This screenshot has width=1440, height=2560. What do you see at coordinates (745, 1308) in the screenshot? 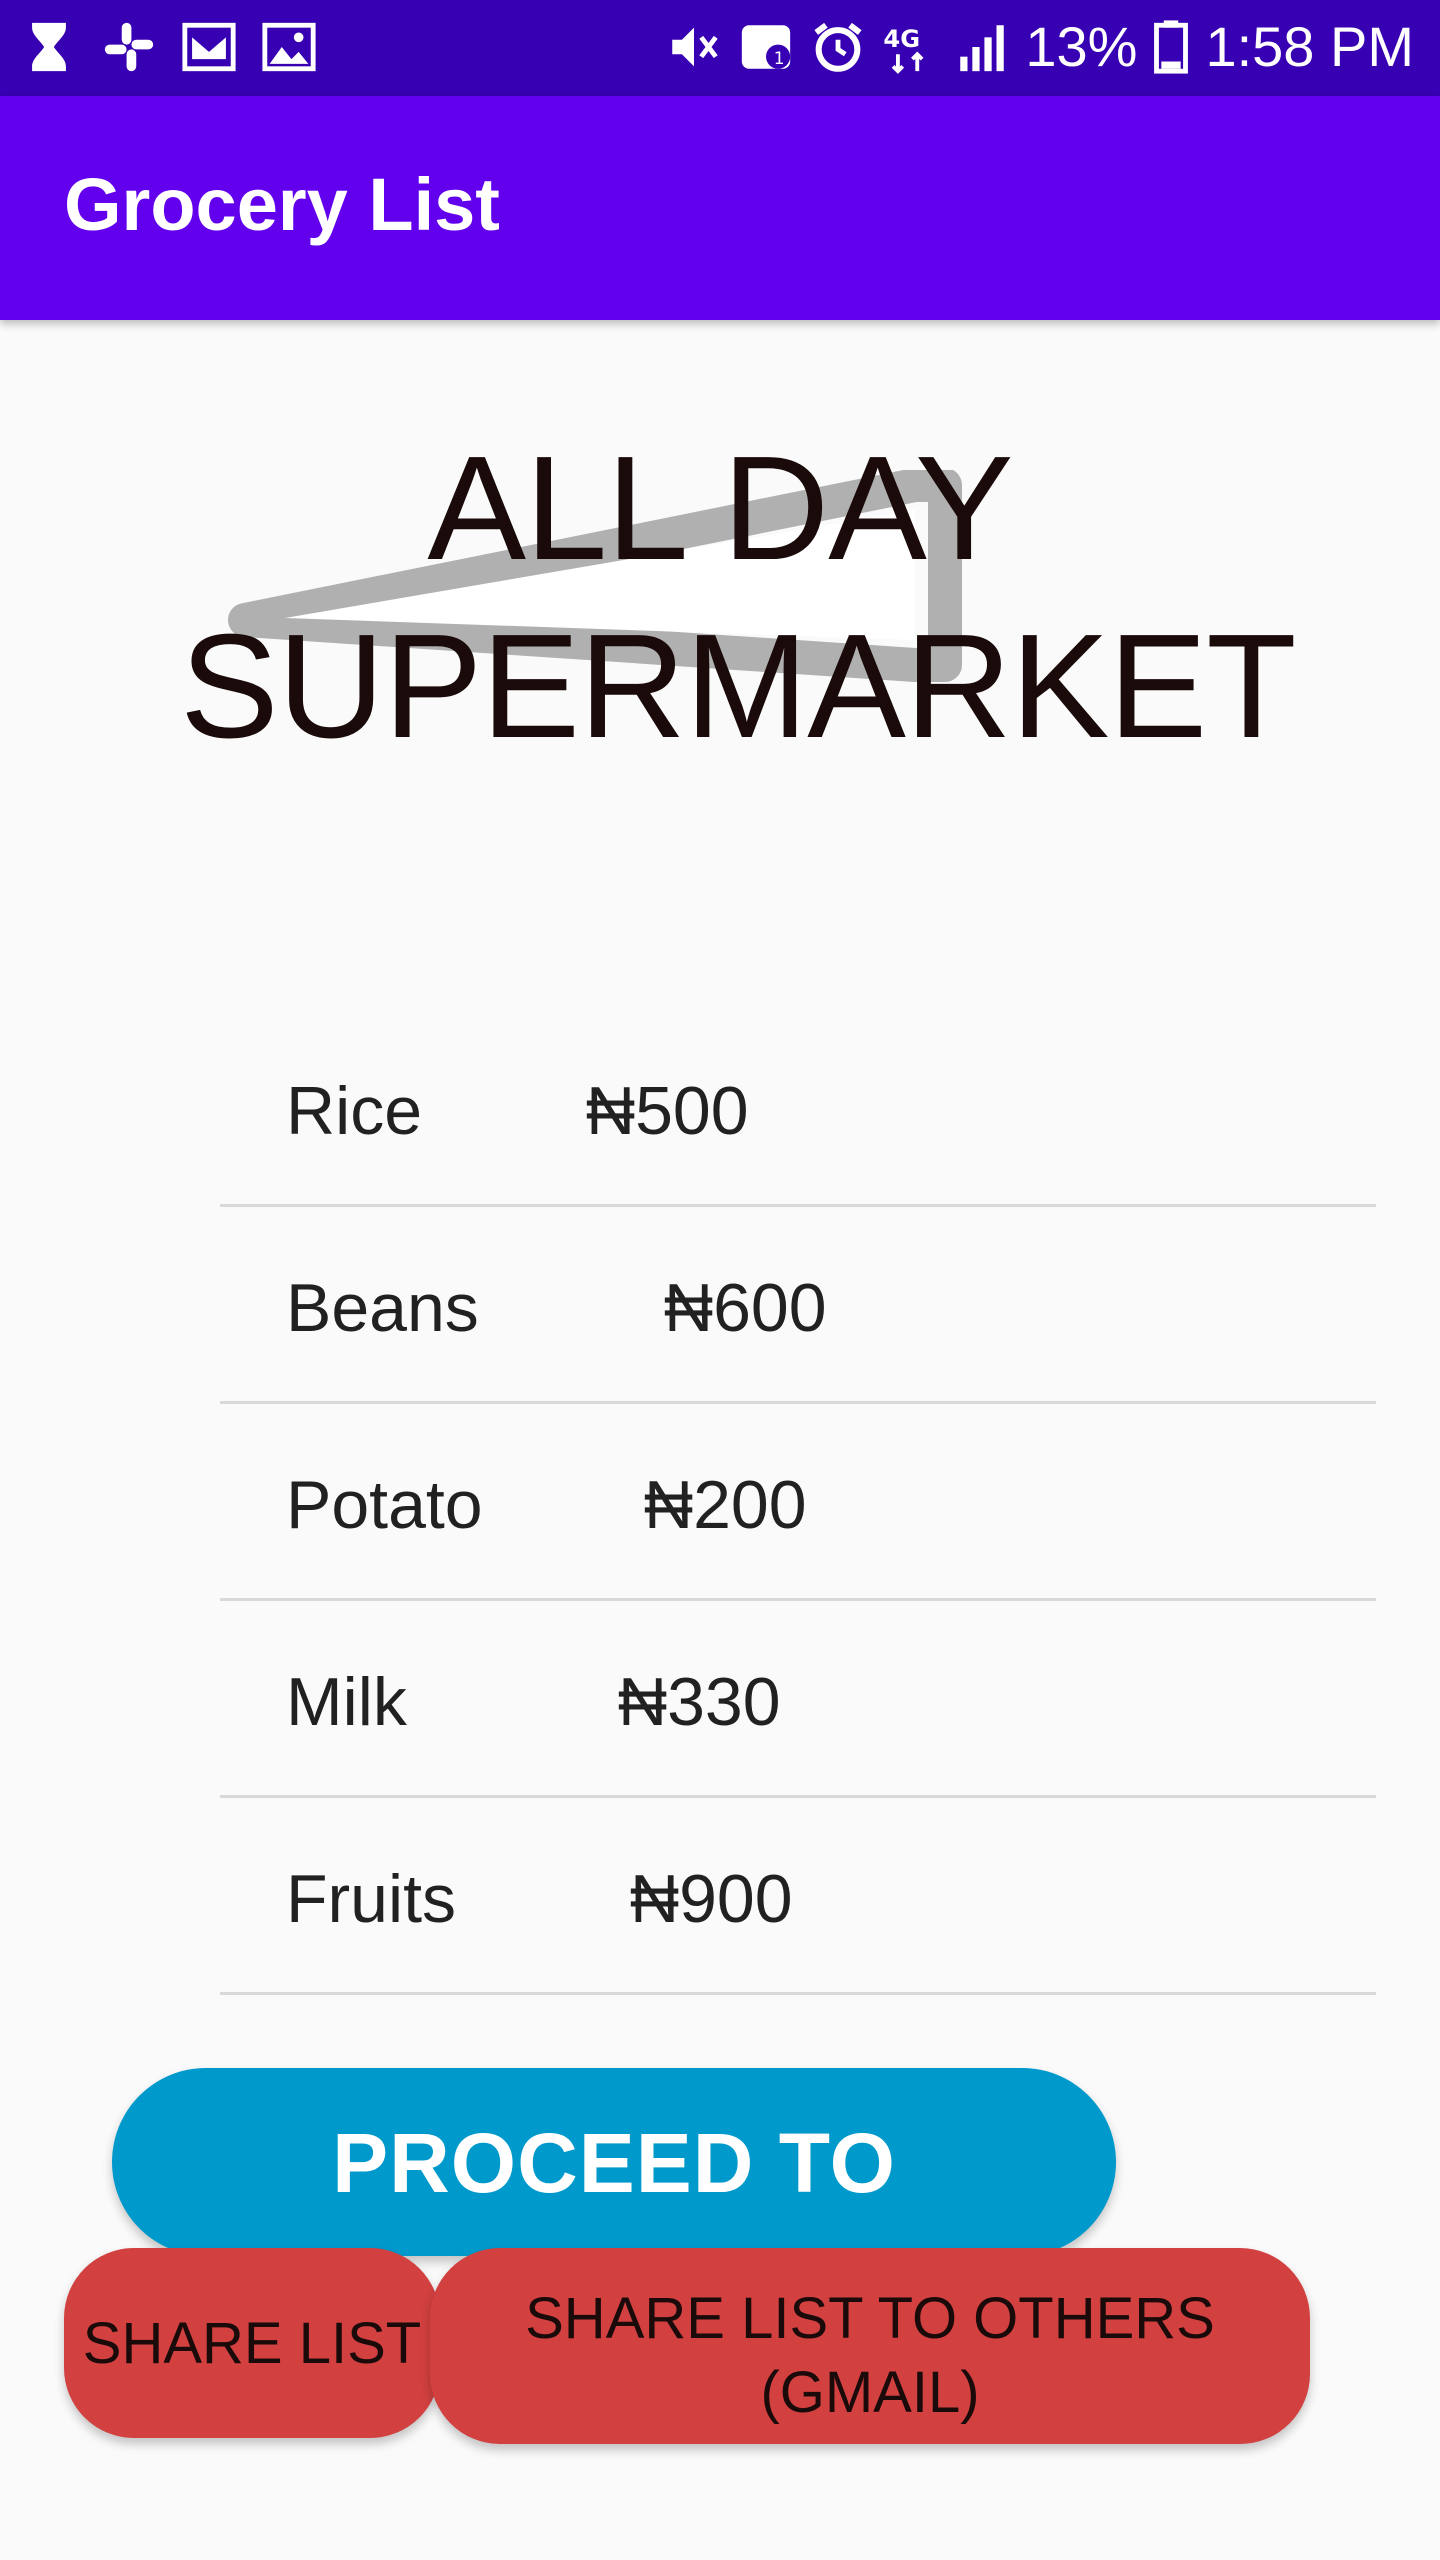
I see `item-price: ₦600` at bounding box center [745, 1308].